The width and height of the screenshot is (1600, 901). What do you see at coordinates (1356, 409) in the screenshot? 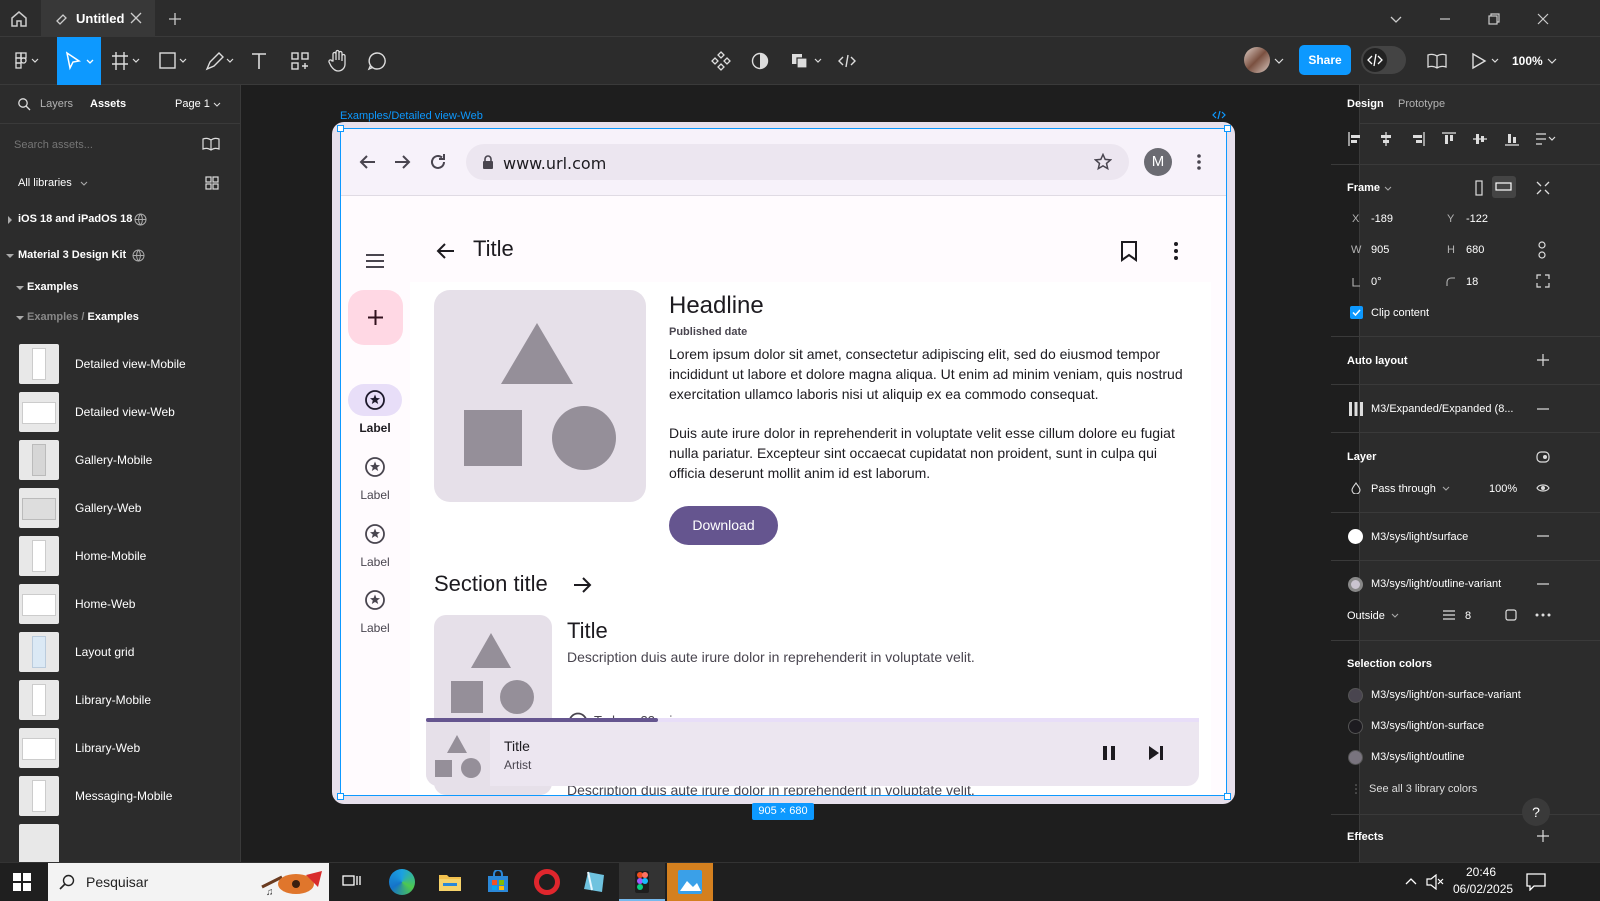
I see `layout-grid-icon` at bounding box center [1356, 409].